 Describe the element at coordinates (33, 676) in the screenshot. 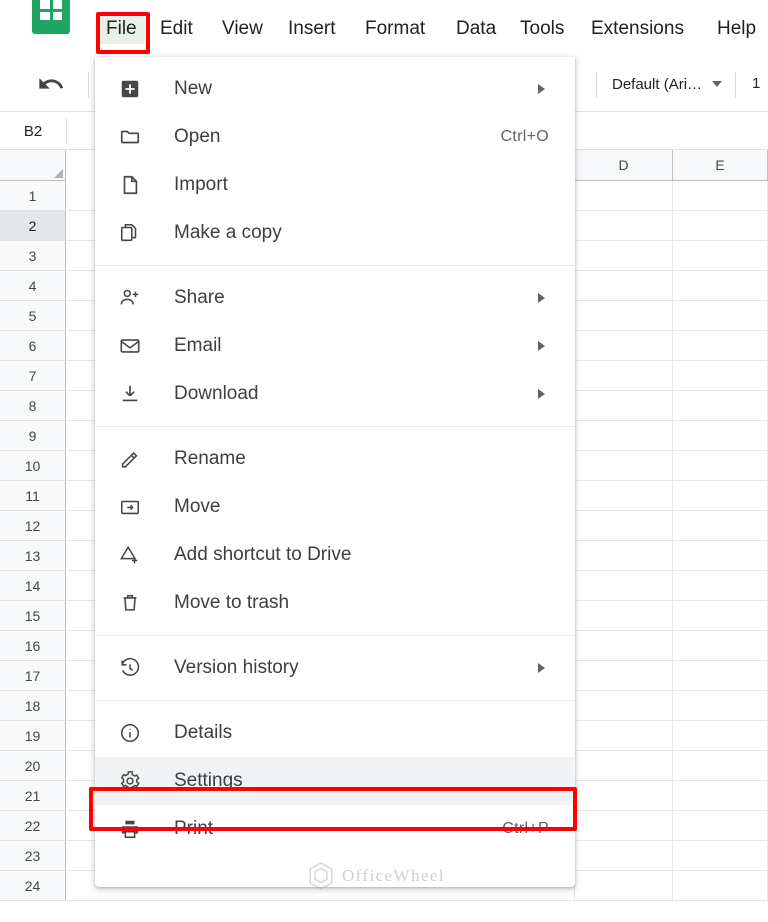

I see `row-header-17: 17` at that location.